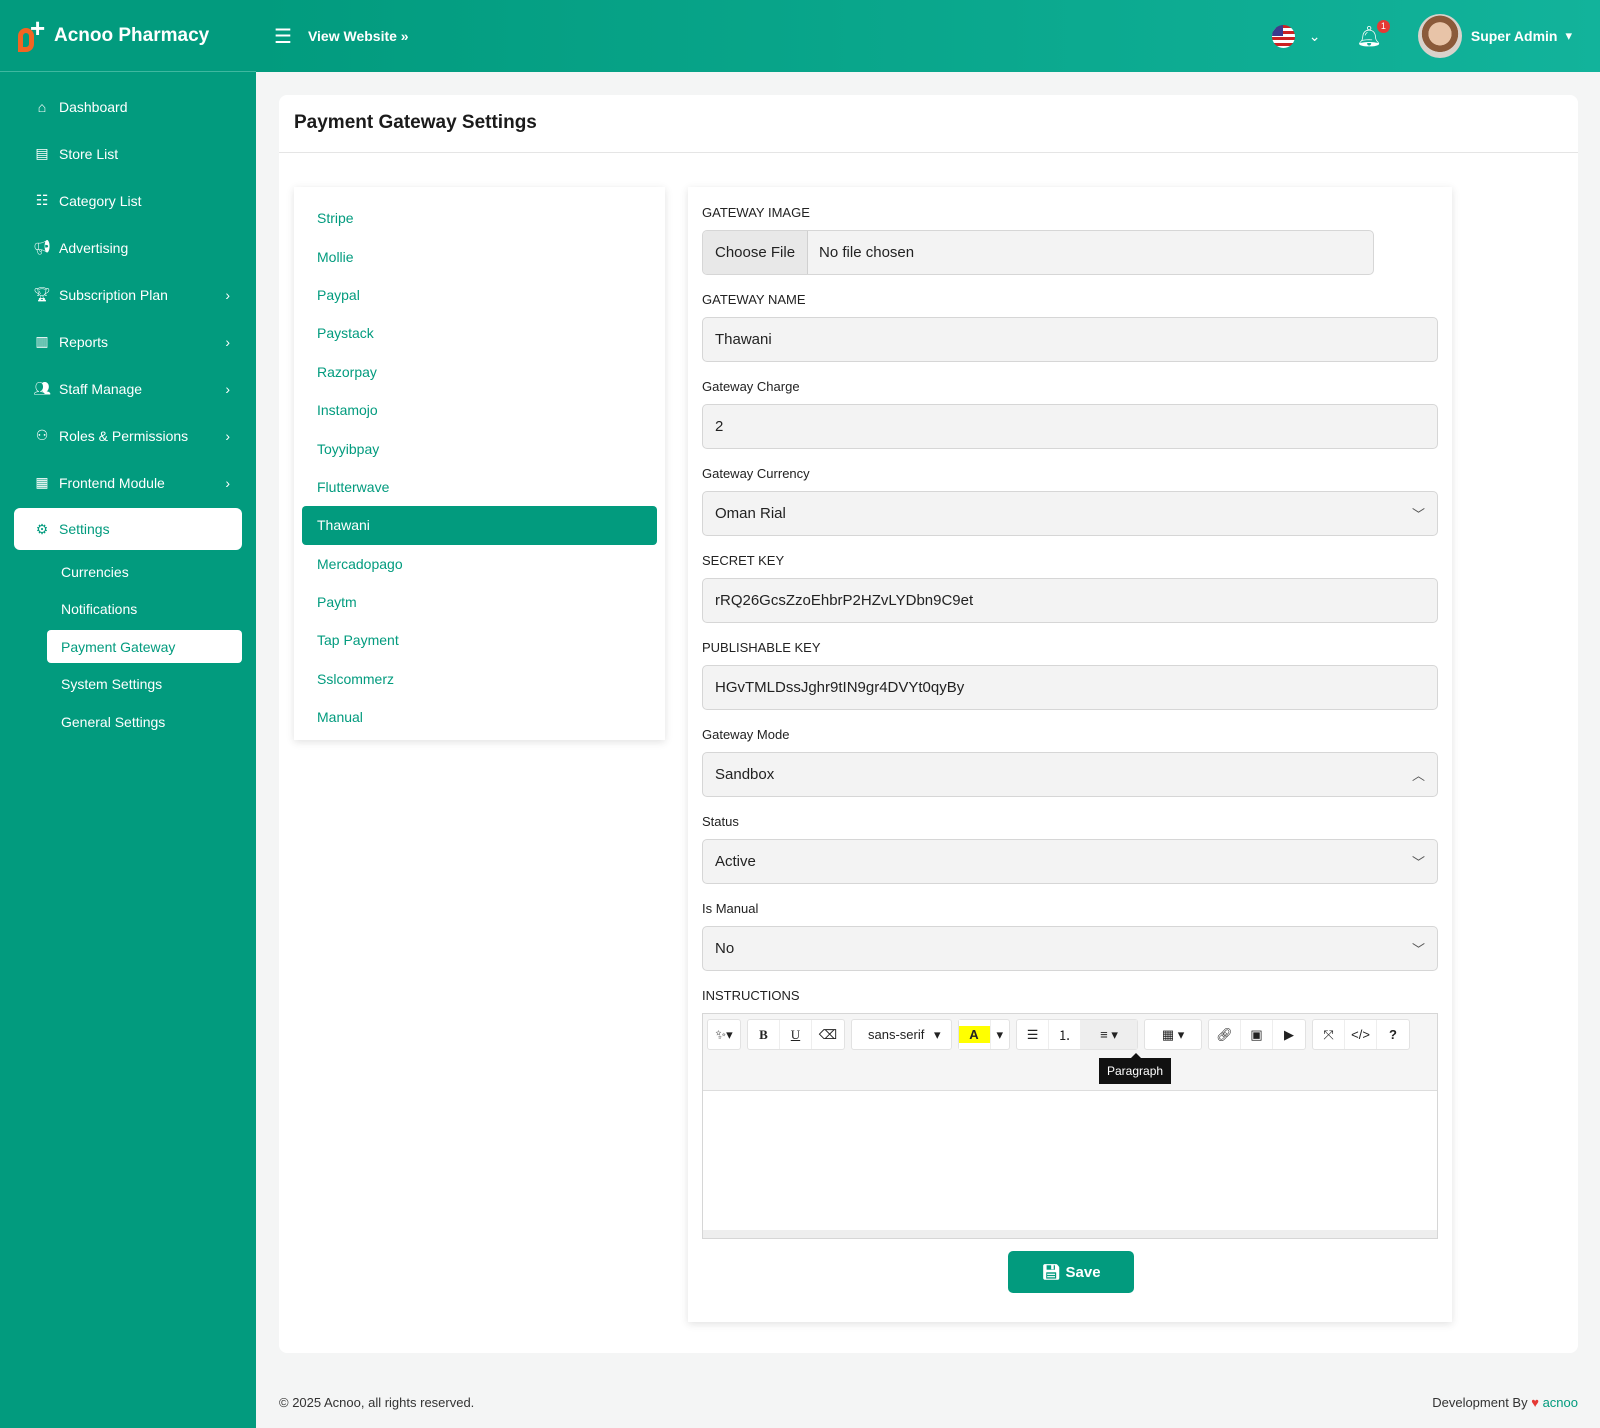 The image size is (1600, 1428). Describe the element at coordinates (1070, 513) in the screenshot. I see `gateway-currency-select: Oman Rial ﹀` at that location.